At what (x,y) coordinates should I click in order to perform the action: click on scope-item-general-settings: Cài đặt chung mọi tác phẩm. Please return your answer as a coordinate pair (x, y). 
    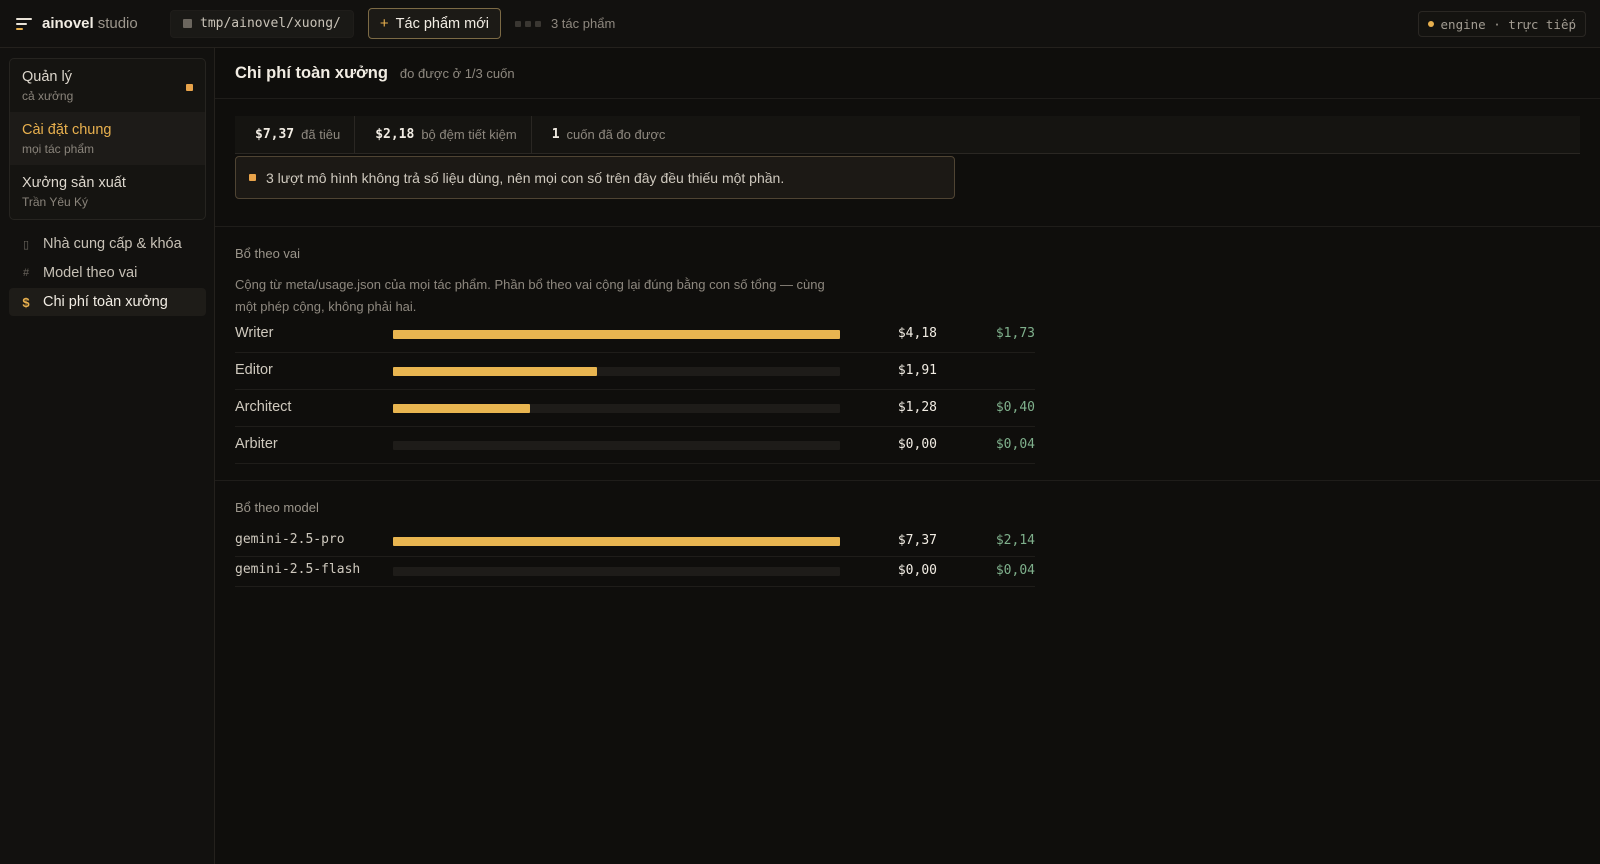
    Looking at the image, I should click on (107, 138).